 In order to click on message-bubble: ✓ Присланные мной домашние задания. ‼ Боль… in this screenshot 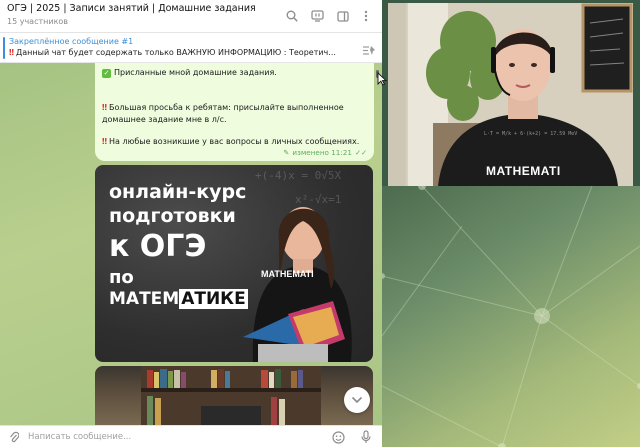, I will do `click(234, 112)`.